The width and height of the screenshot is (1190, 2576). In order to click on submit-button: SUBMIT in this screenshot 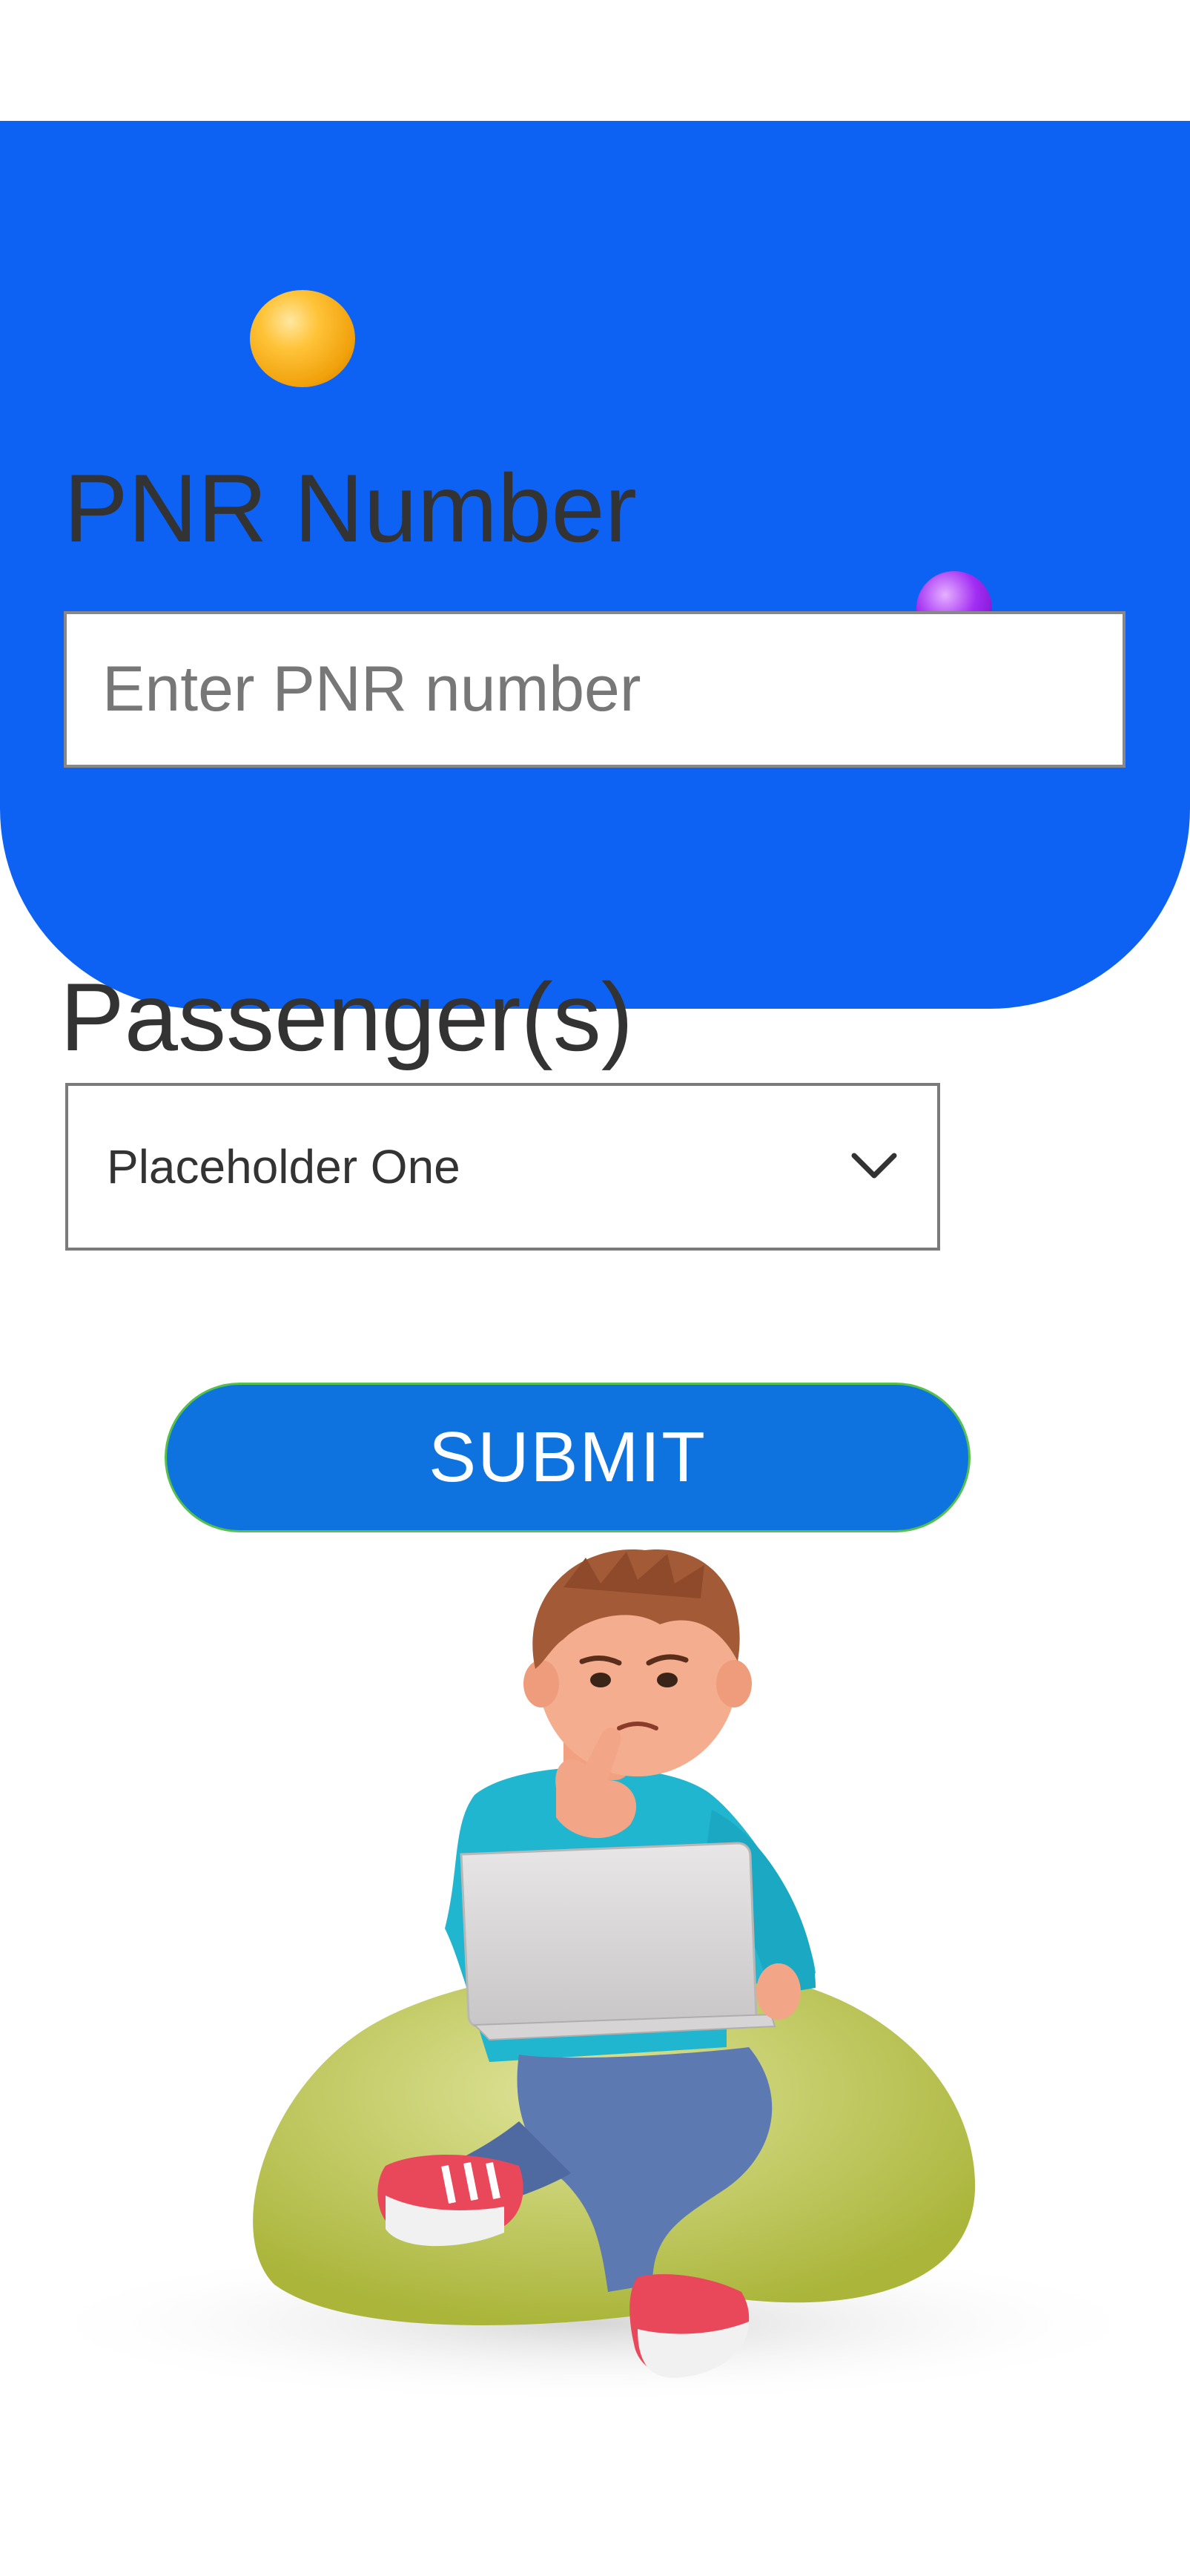, I will do `click(568, 1458)`.